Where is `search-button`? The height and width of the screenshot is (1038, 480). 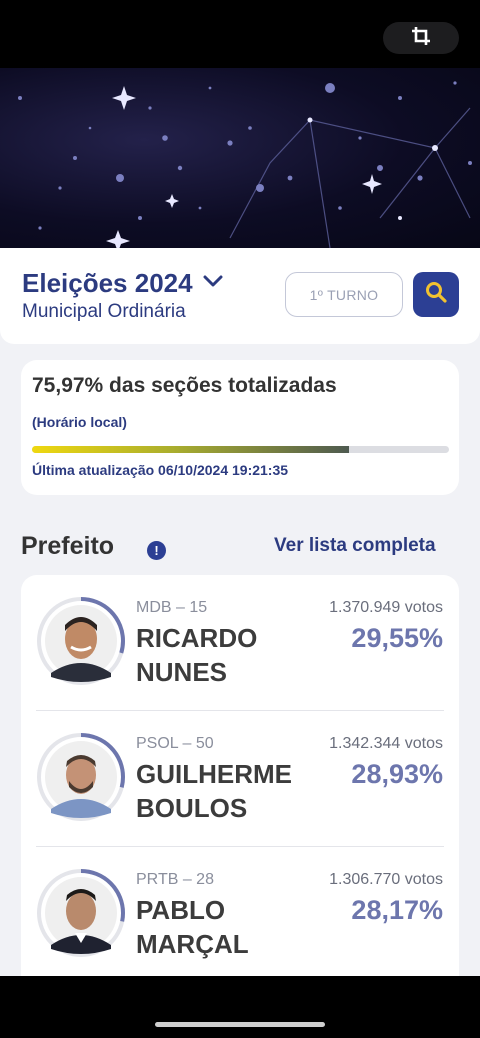
search-button is located at coordinates (436, 294).